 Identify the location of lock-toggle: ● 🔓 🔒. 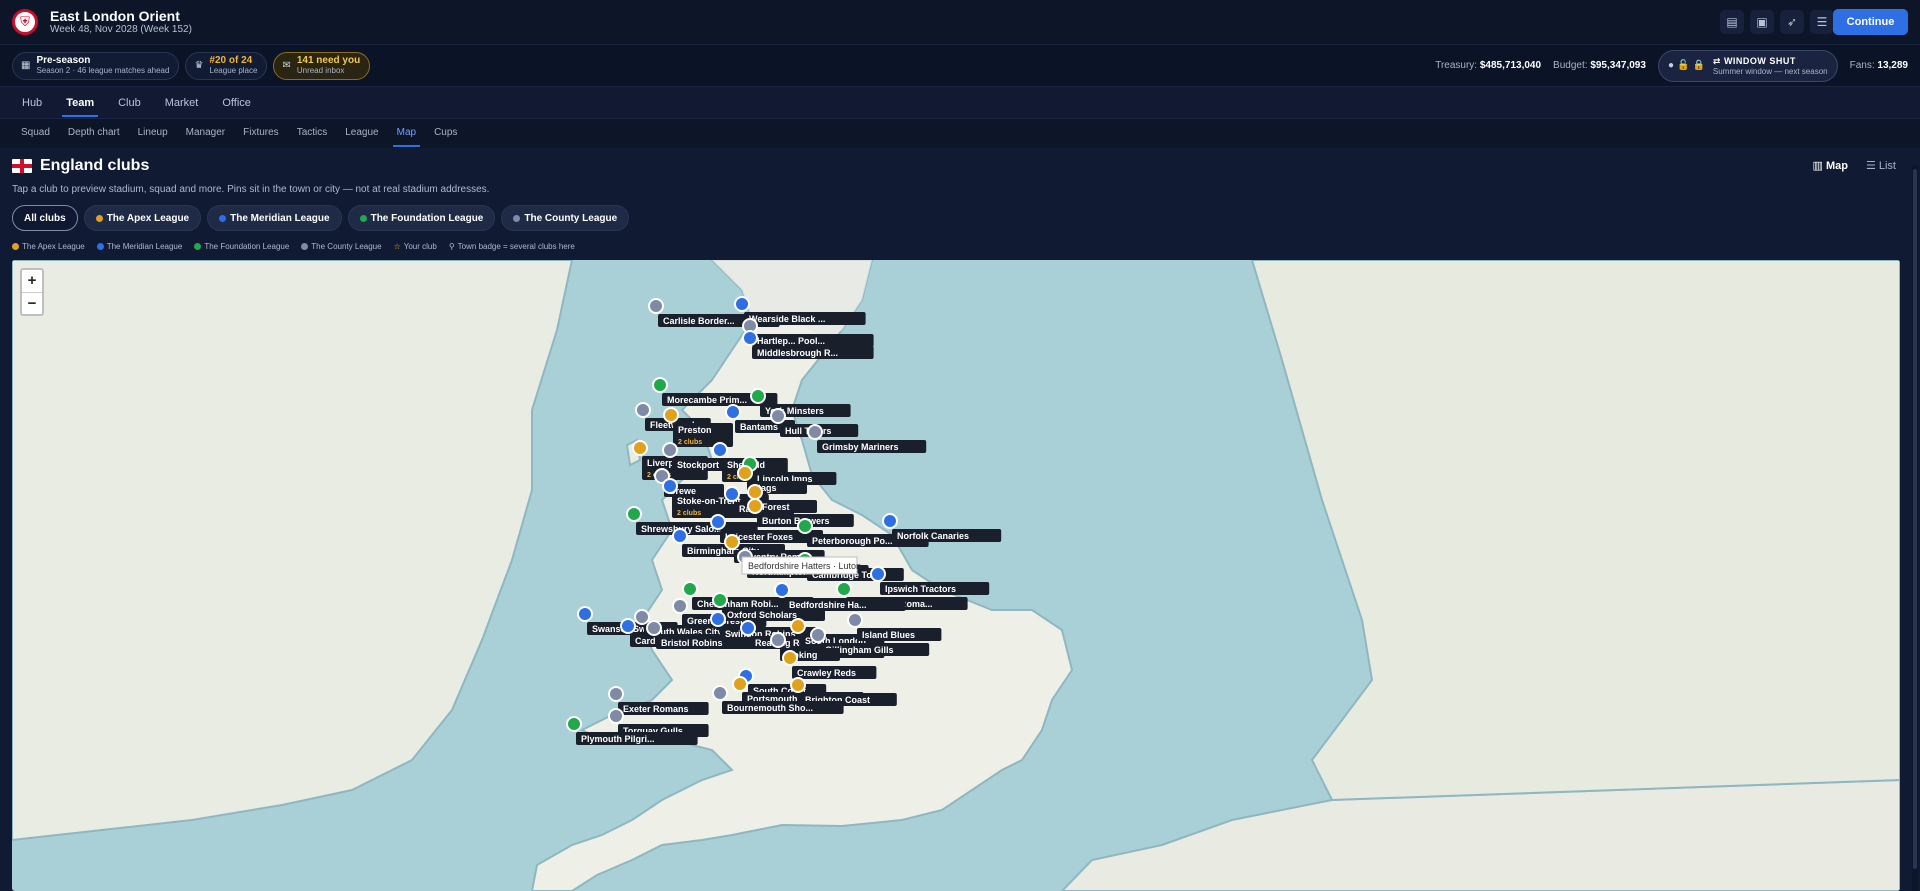
(1686, 65).